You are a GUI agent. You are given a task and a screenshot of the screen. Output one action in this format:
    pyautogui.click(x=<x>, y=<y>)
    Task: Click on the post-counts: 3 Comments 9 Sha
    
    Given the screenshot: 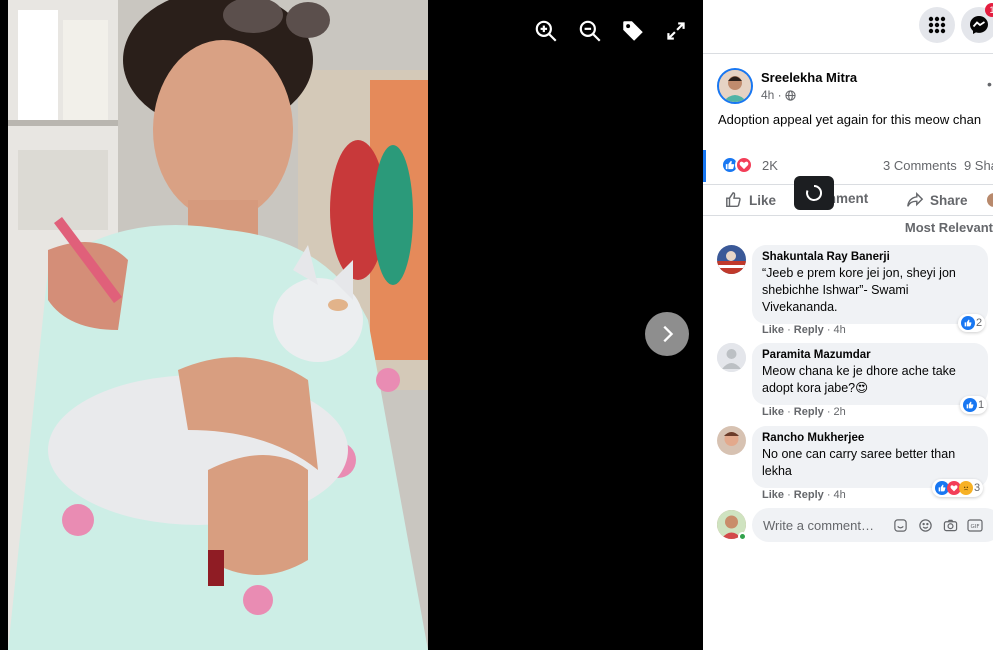 What is the action you would take?
    pyautogui.click(x=938, y=165)
    